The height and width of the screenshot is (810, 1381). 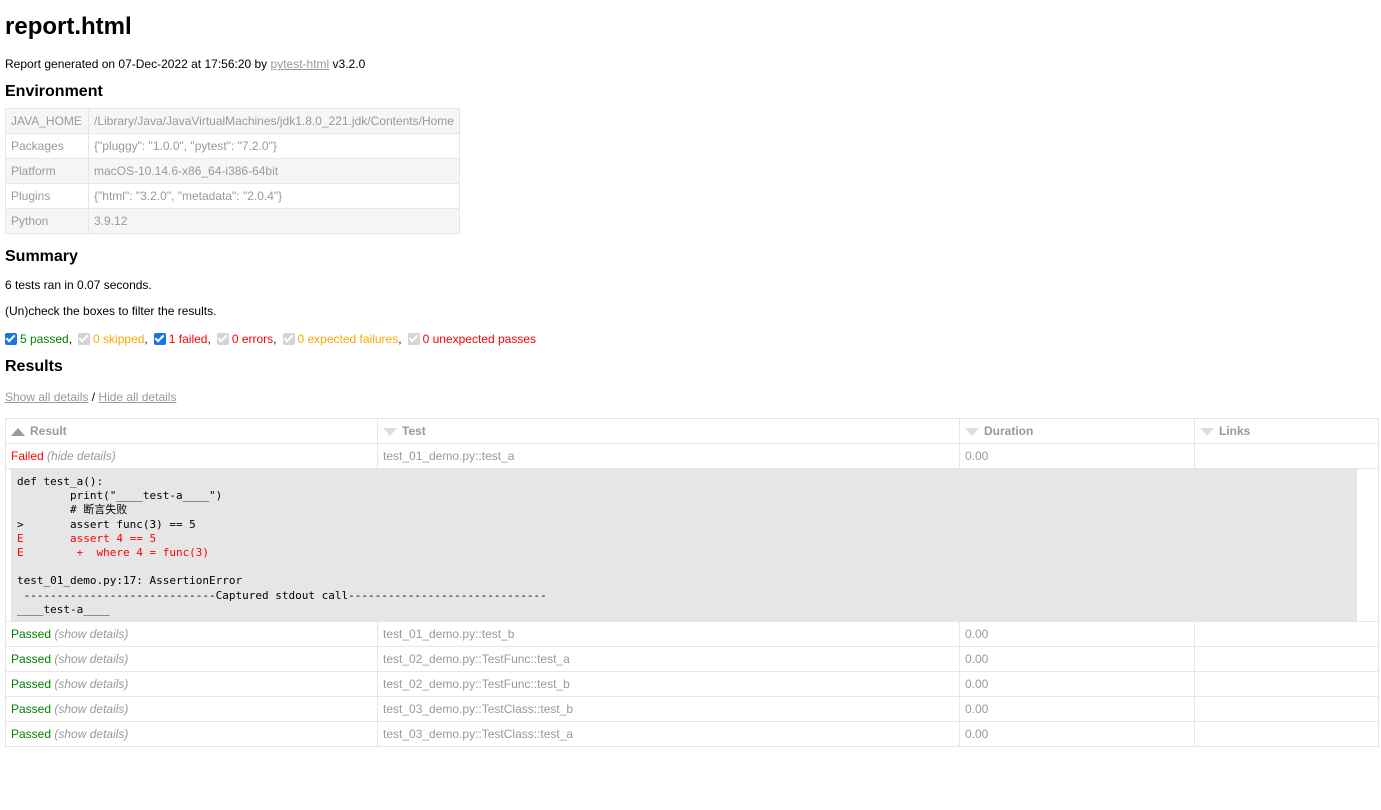 I want to click on filter-label: 0 errors, so click(x=252, y=339).